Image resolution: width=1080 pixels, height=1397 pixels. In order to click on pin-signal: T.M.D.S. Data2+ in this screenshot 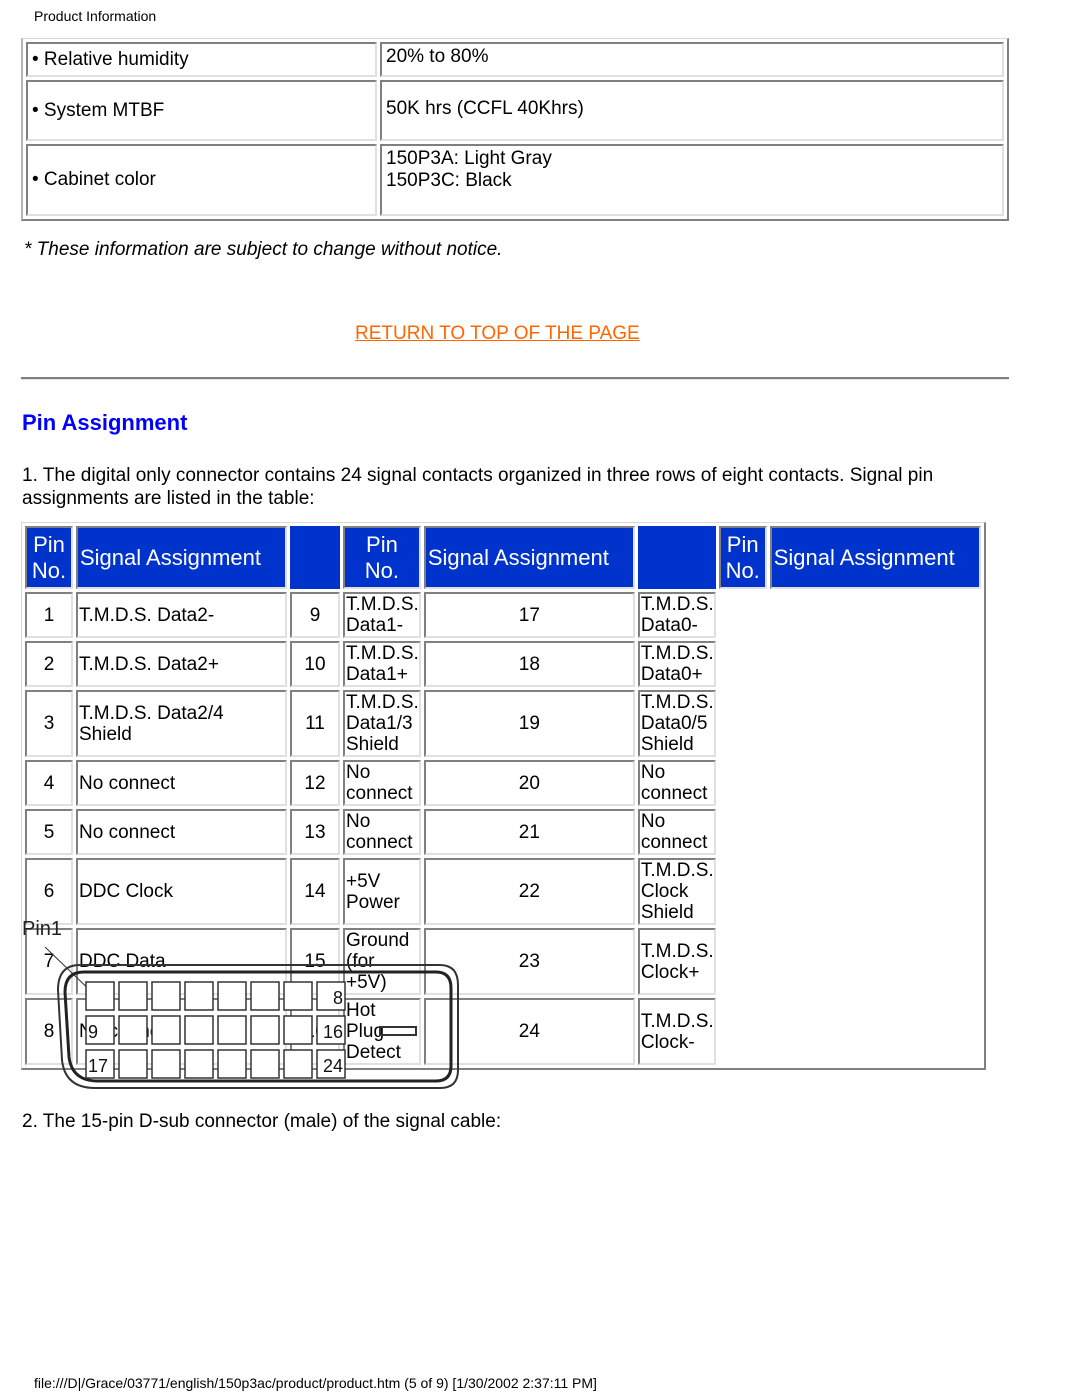, I will do `click(181, 664)`.